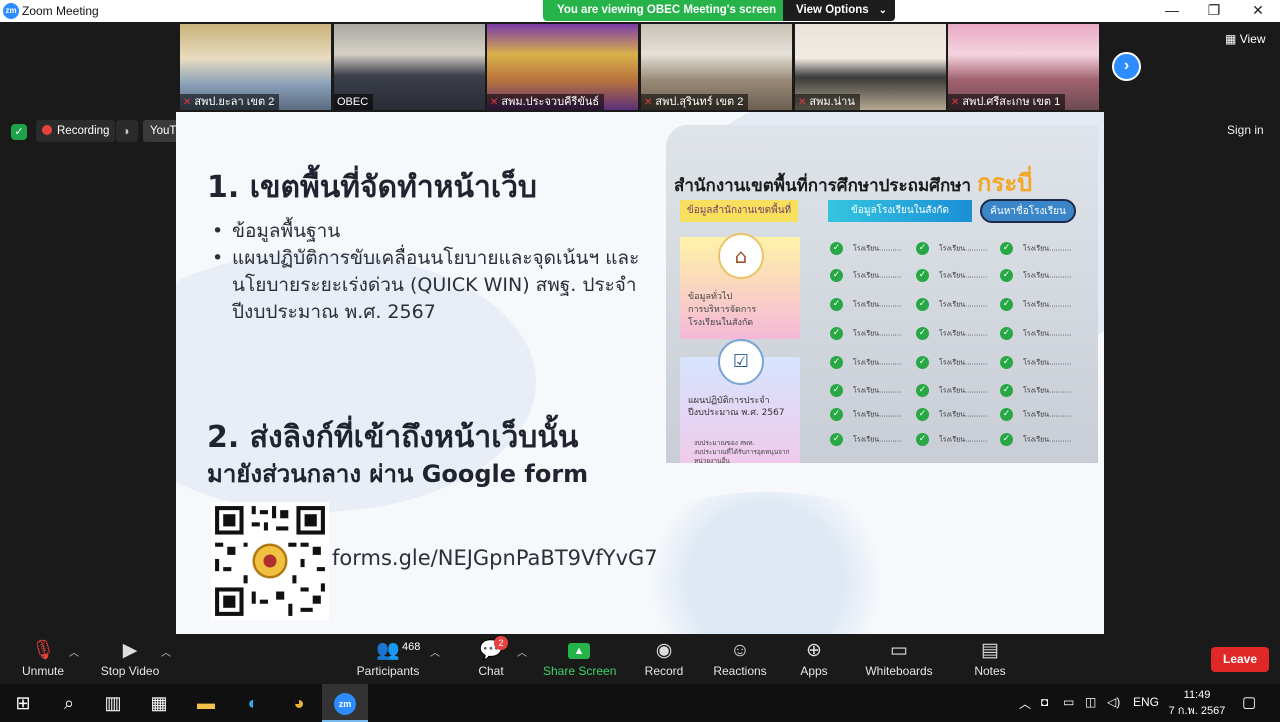  Describe the element at coordinates (740, 671) in the screenshot. I see `reactions-label: Reactions` at that location.